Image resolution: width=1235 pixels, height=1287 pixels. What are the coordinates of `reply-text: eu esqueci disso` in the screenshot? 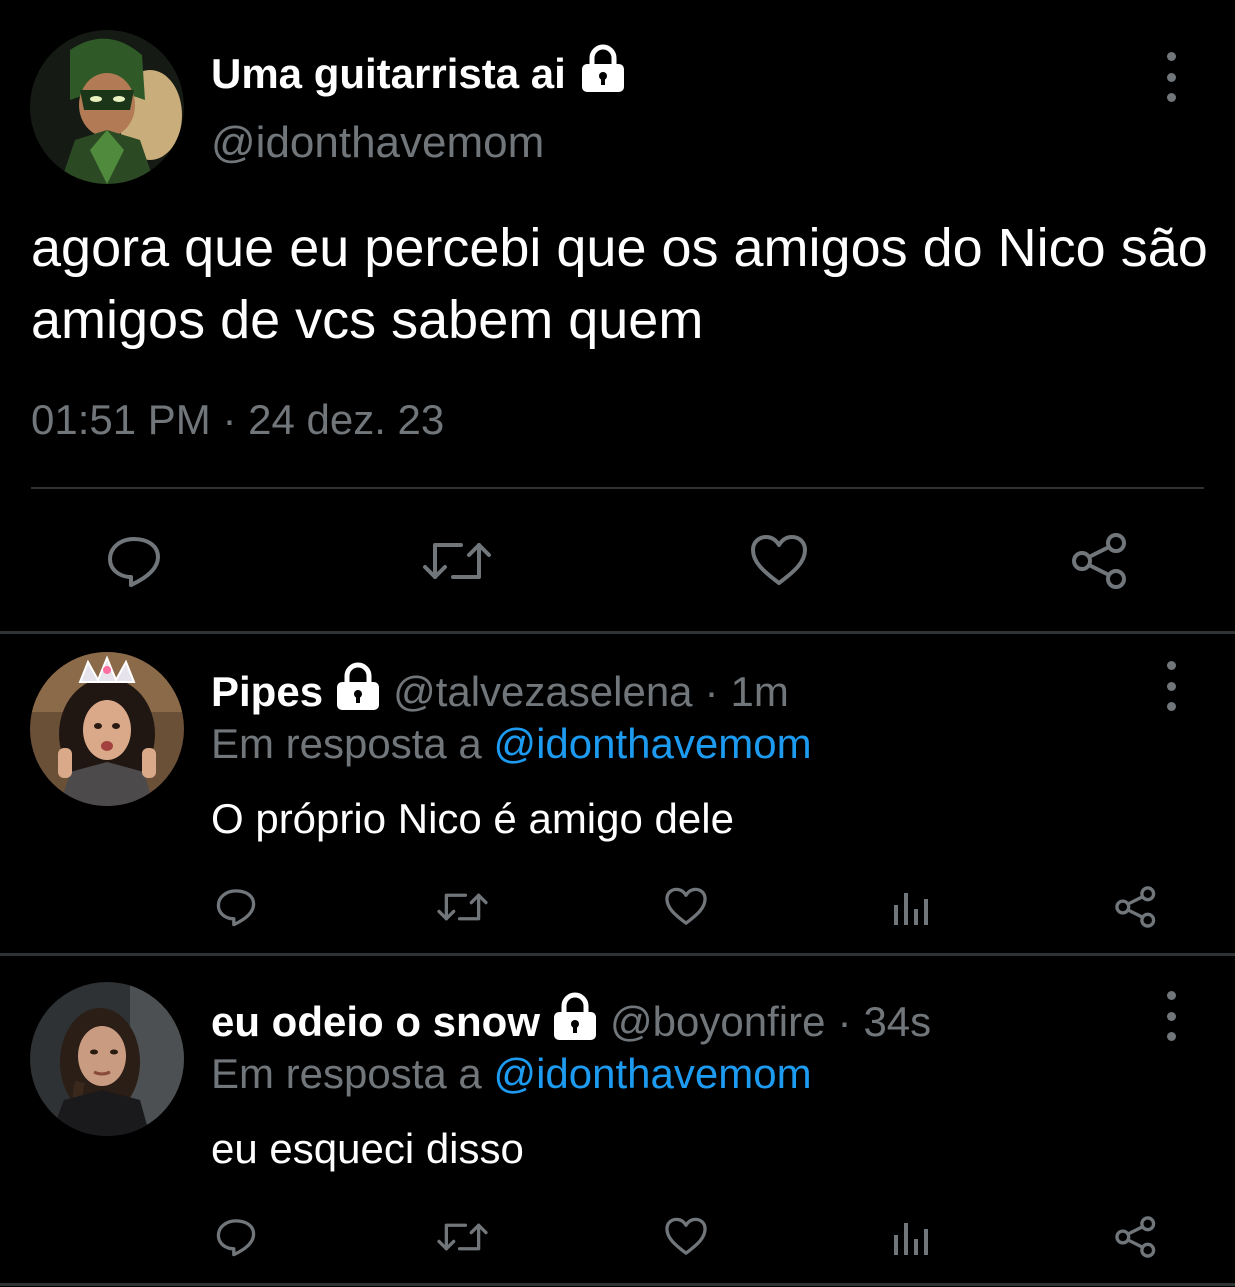 It's located at (367, 1148).